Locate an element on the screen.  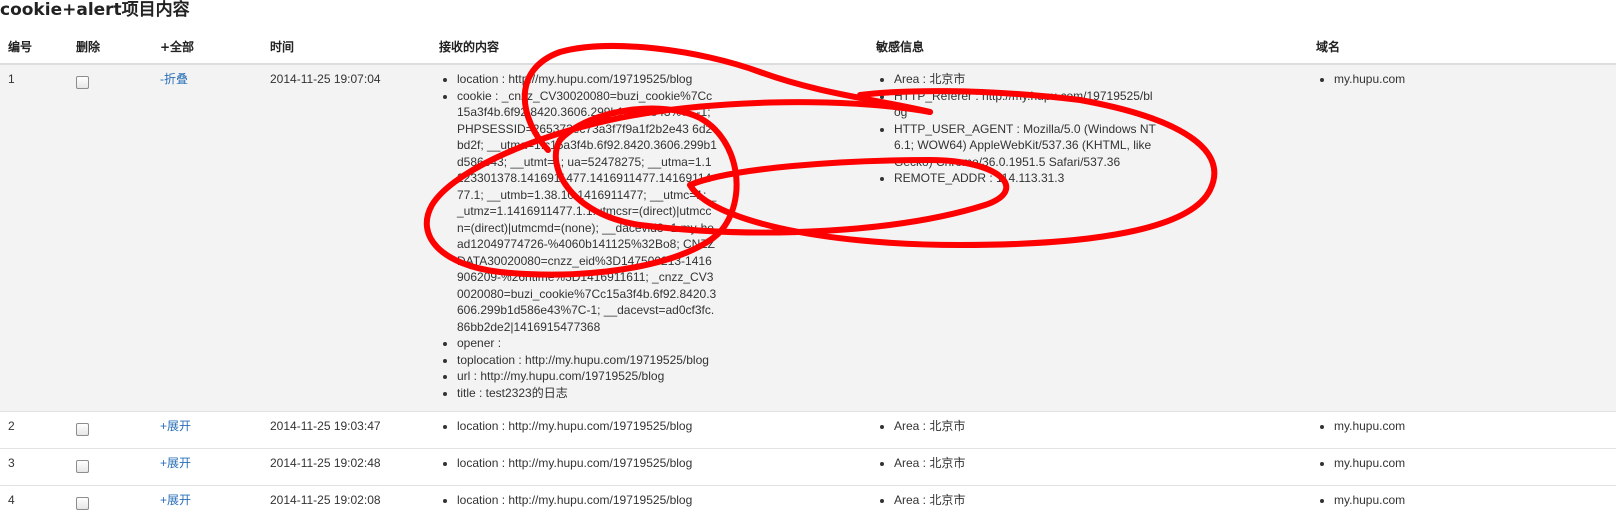
col-header-sensitive: 敏感信息 is located at coordinates (1088, 47).